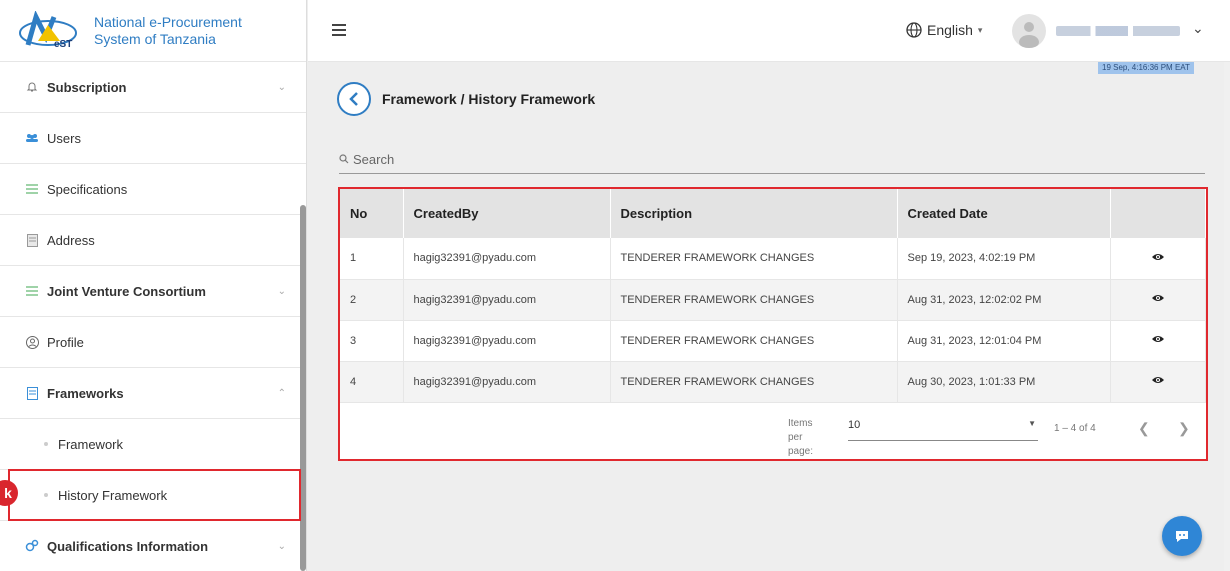  I want to click on page-size-value: 10, so click(854, 424).